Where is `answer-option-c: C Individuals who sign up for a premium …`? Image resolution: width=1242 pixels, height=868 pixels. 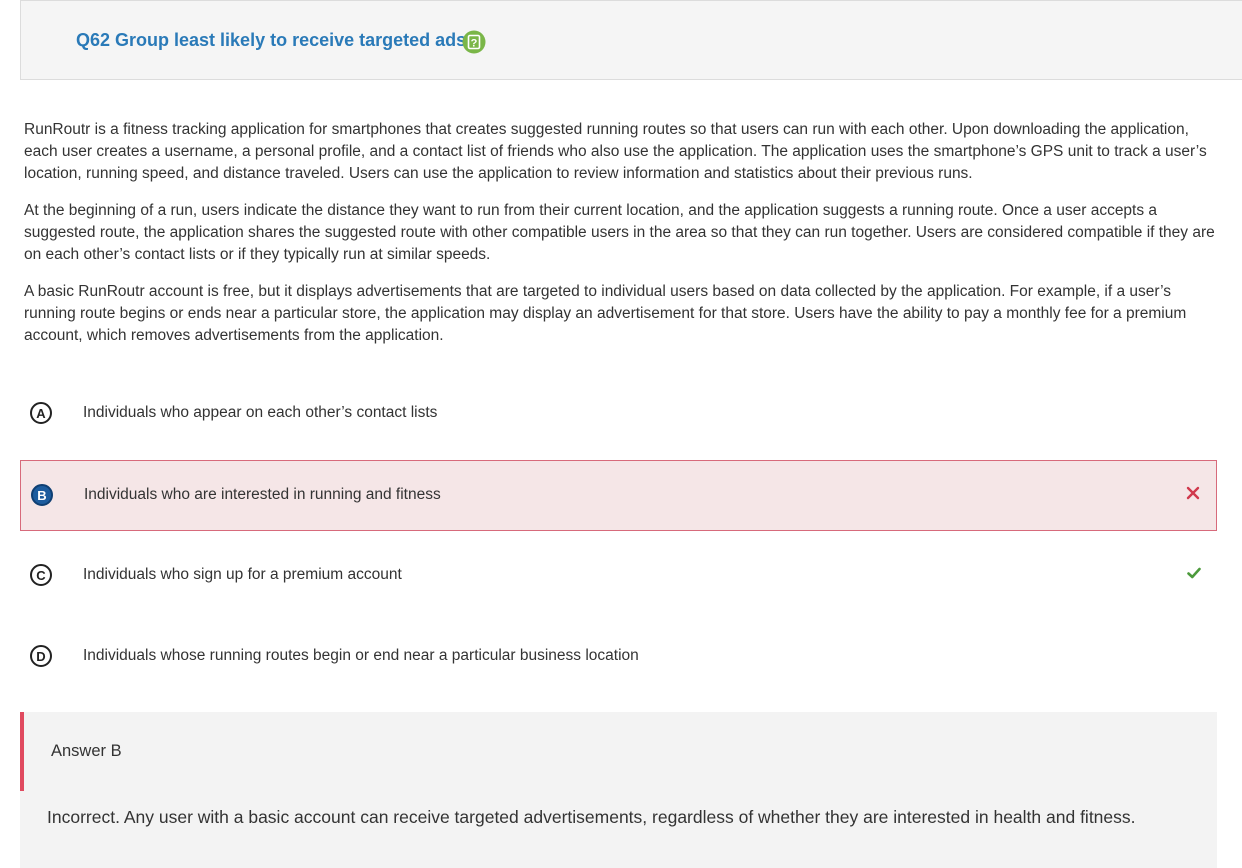 answer-option-c: C Individuals who sign up for a premium … is located at coordinates (618, 576).